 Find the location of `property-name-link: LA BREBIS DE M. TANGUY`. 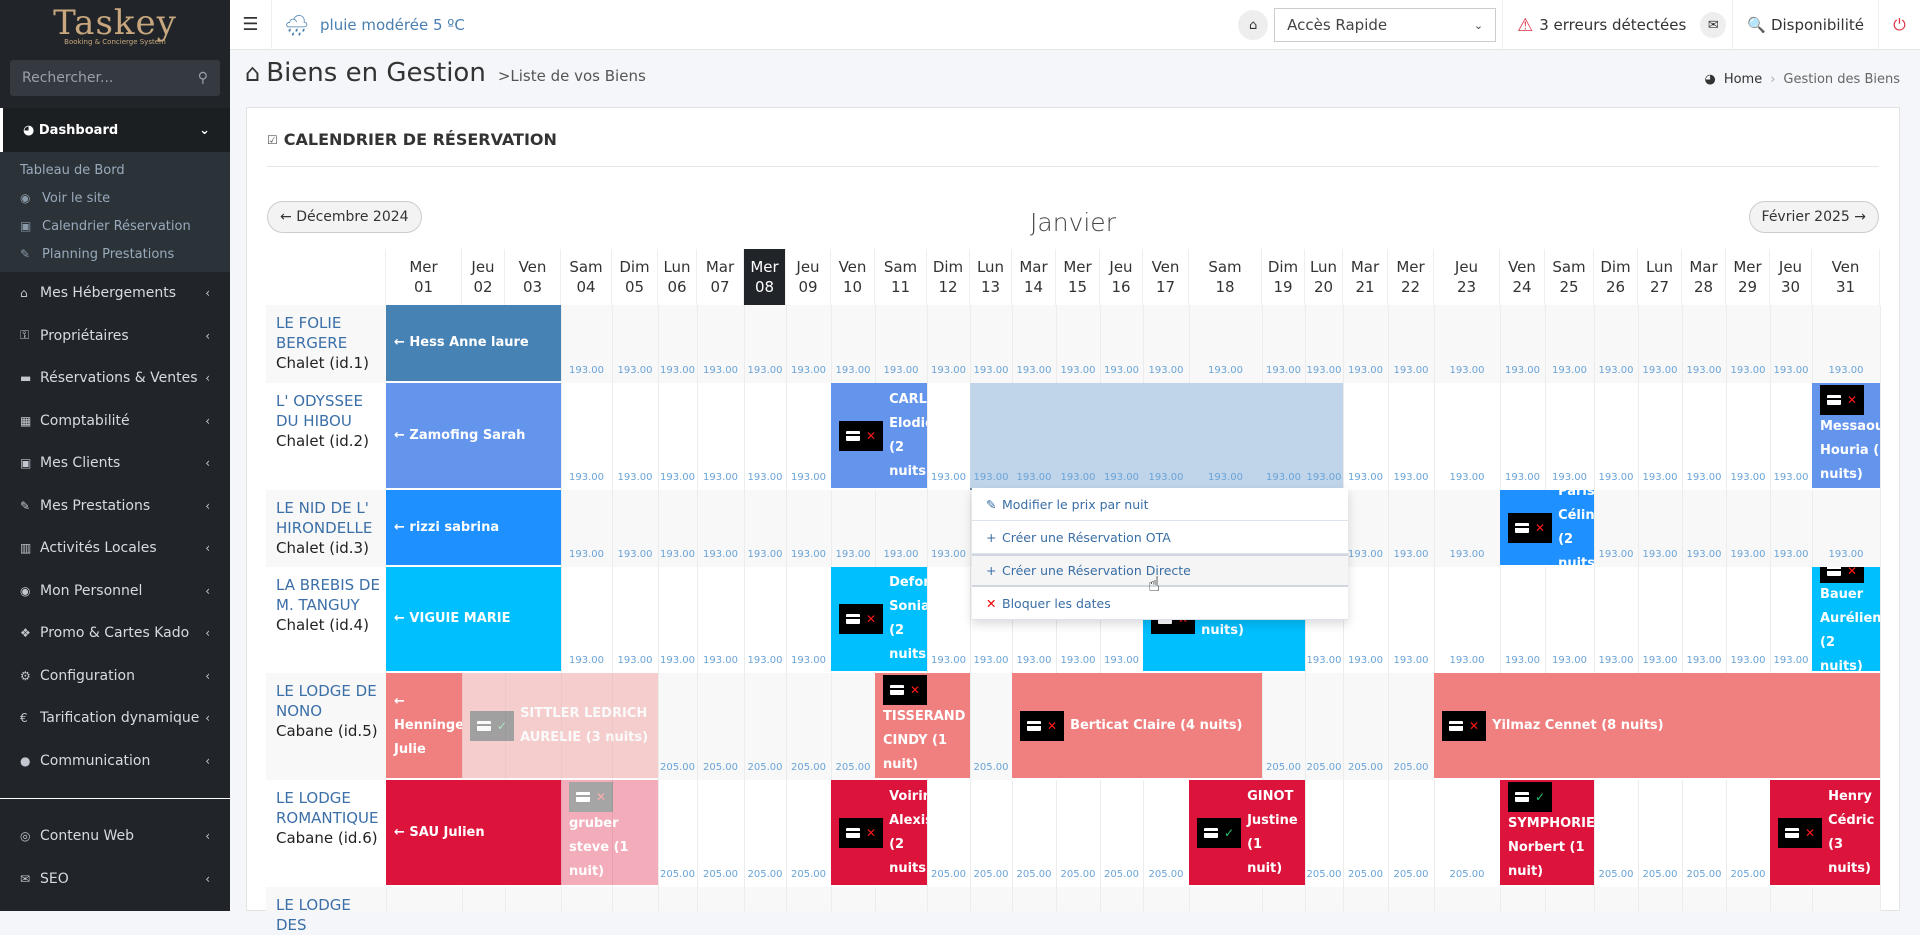

property-name-link: LA BREBIS DE M. TANGUY is located at coordinates (328, 595).